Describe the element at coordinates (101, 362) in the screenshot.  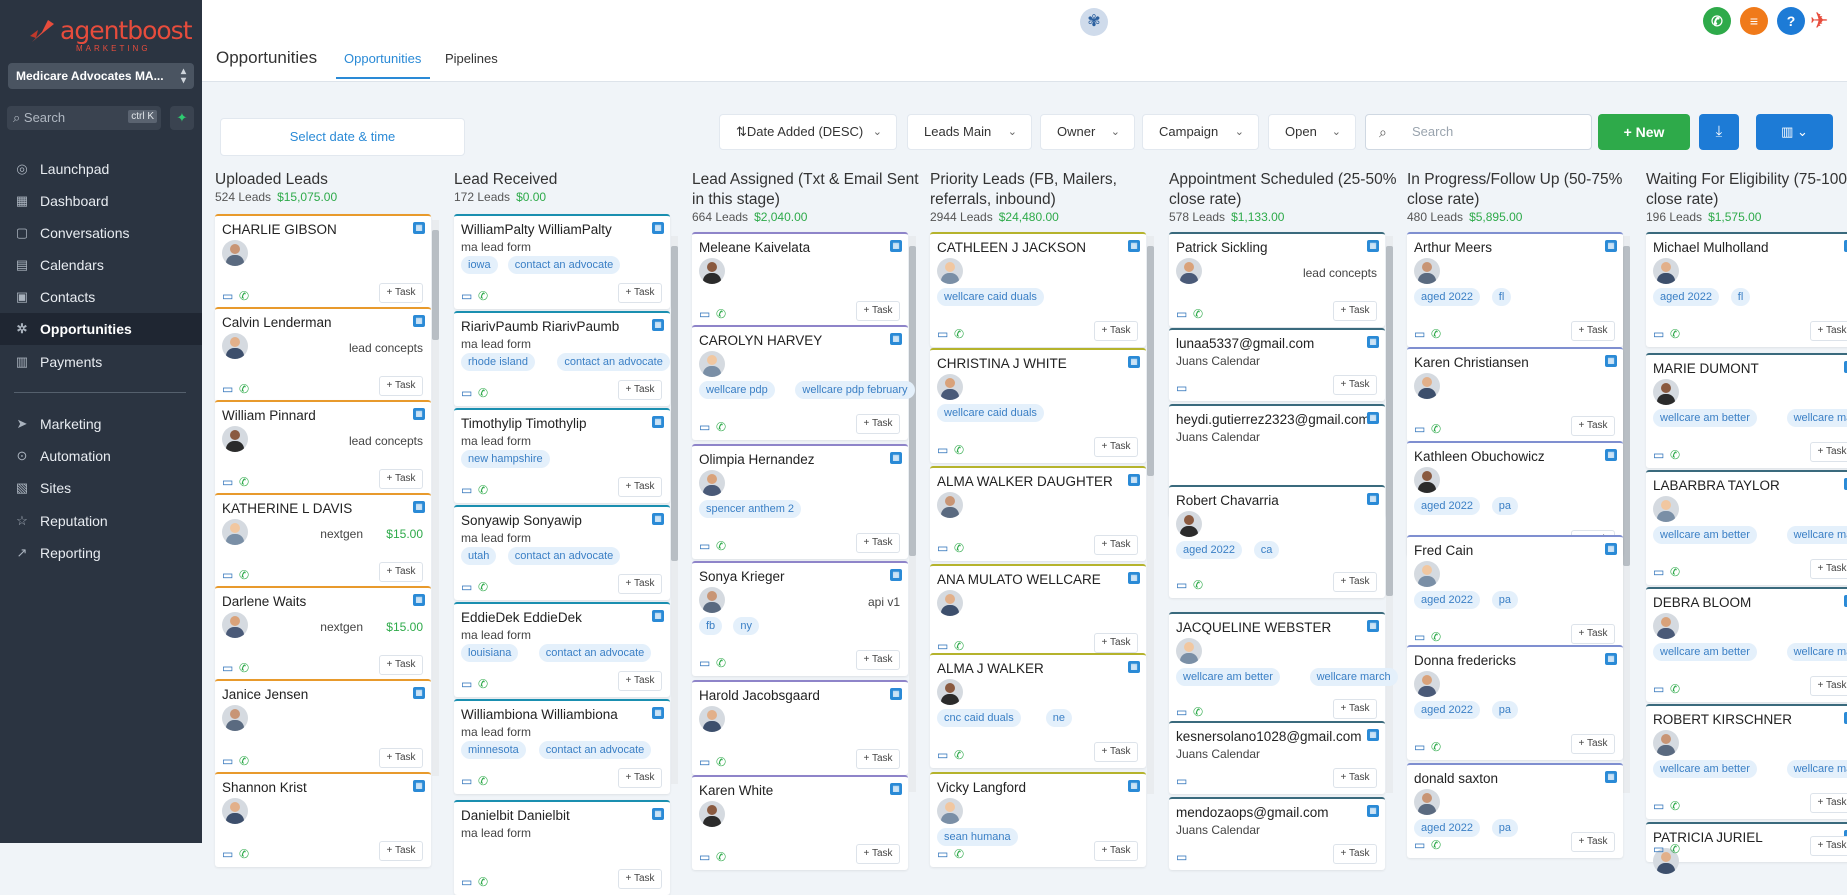
I see `nav-payments: ▥ Payments` at that location.